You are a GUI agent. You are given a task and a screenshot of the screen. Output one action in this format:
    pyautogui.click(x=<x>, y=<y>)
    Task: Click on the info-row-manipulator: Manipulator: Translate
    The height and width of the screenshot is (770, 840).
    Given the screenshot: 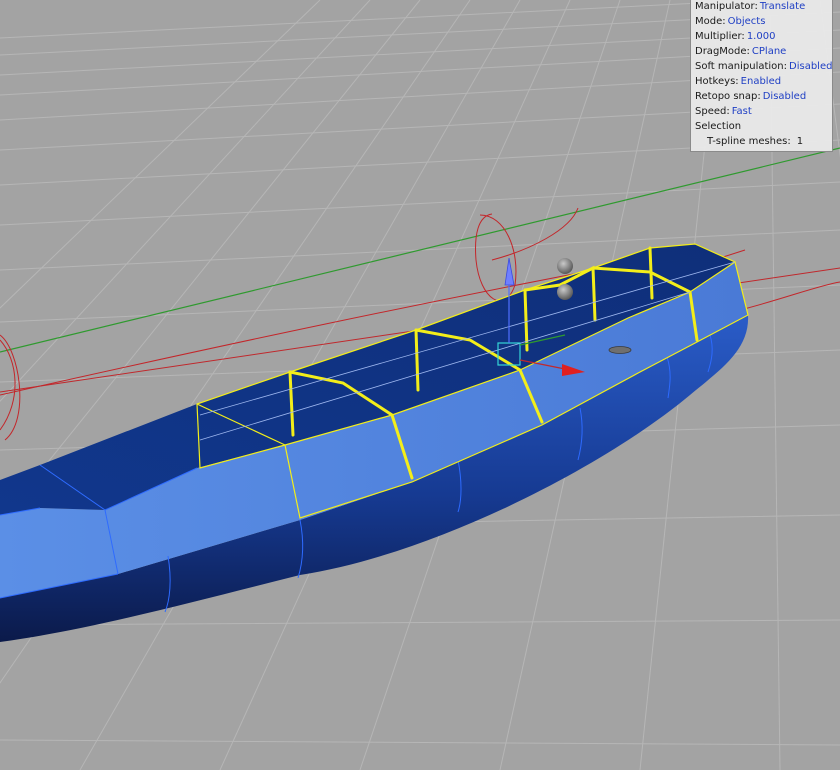 What is the action you would take?
    pyautogui.click(x=750, y=6)
    